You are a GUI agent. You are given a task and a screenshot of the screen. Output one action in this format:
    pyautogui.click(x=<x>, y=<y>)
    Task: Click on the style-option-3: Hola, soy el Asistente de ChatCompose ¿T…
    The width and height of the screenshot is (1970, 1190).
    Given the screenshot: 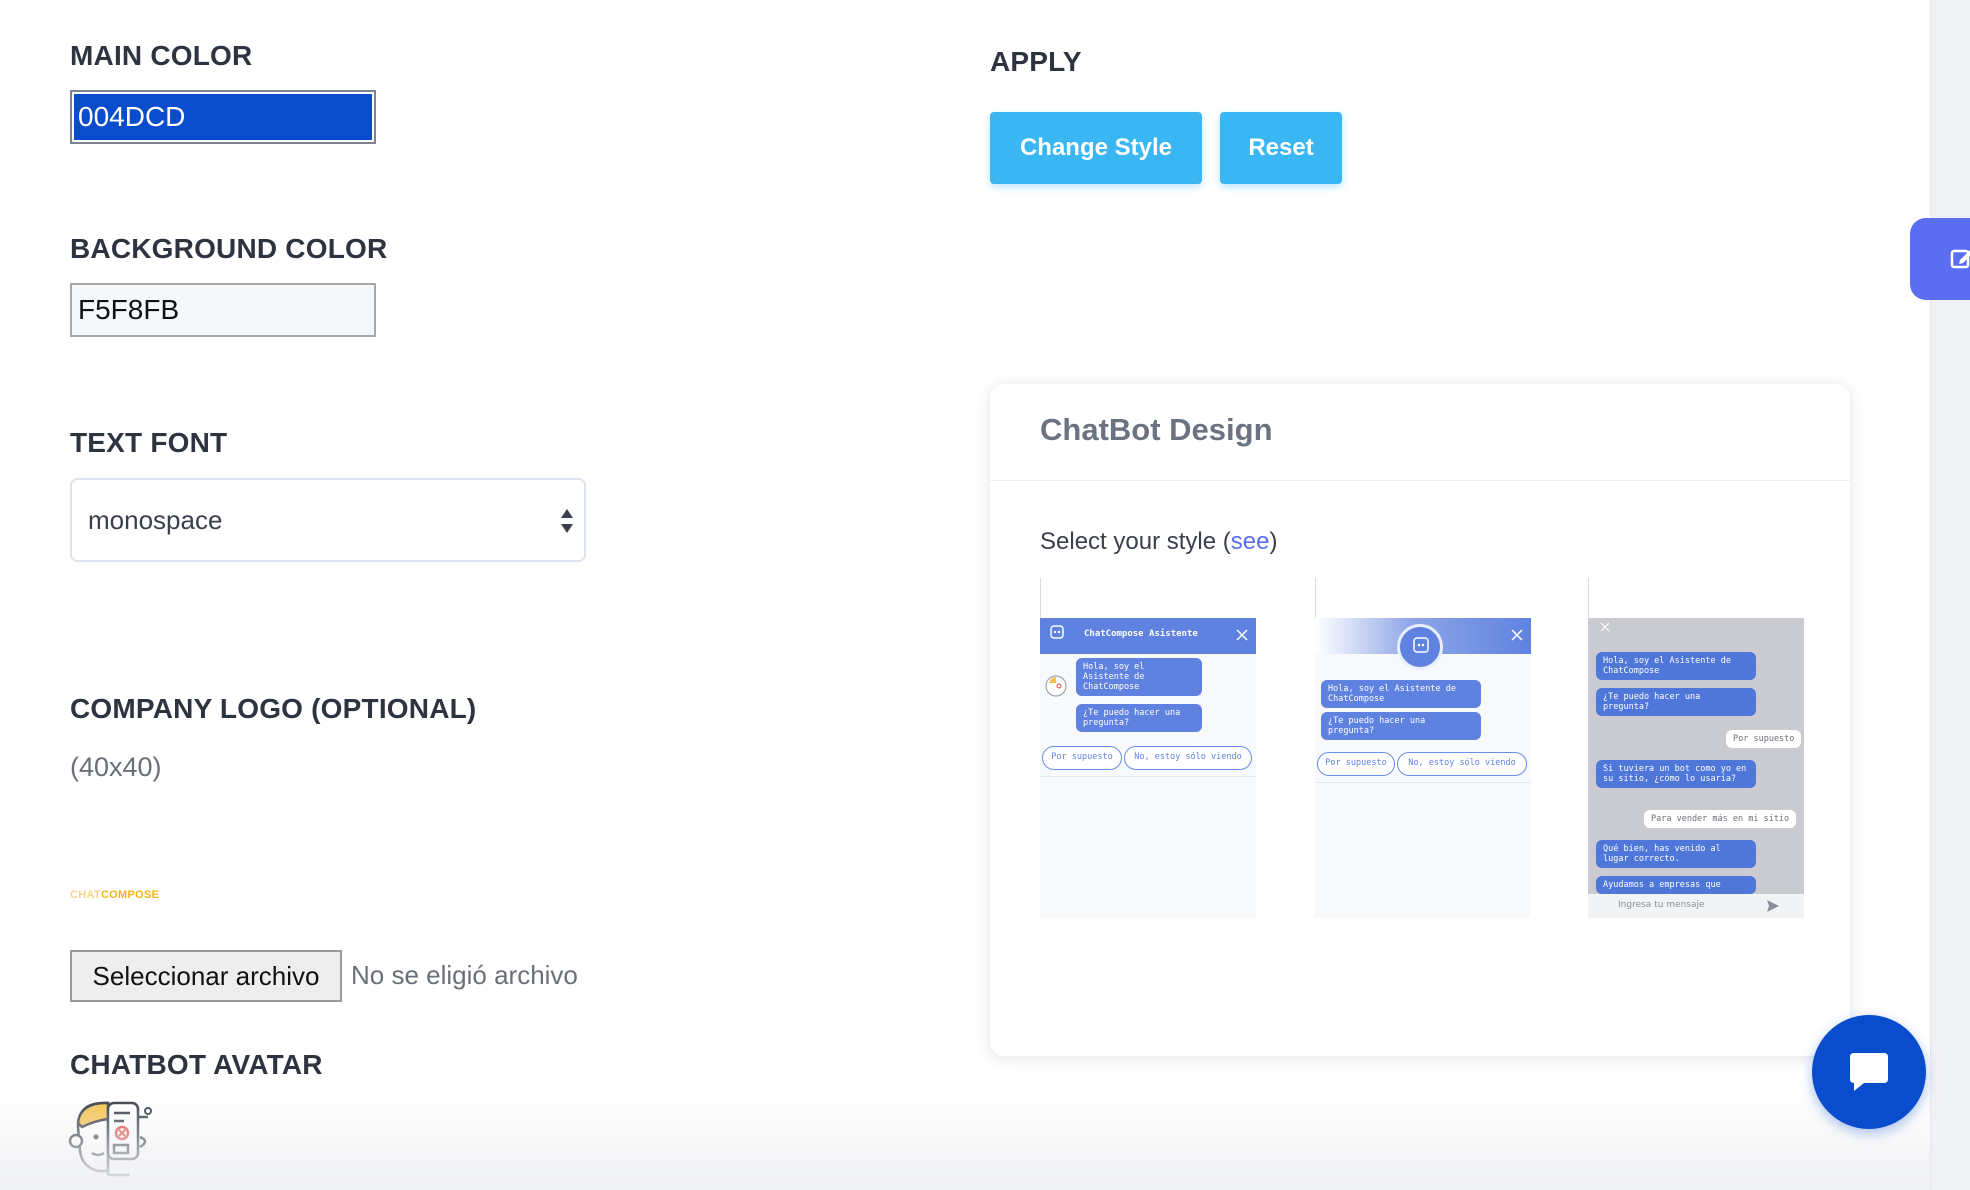 What is the action you would take?
    pyautogui.click(x=1696, y=748)
    